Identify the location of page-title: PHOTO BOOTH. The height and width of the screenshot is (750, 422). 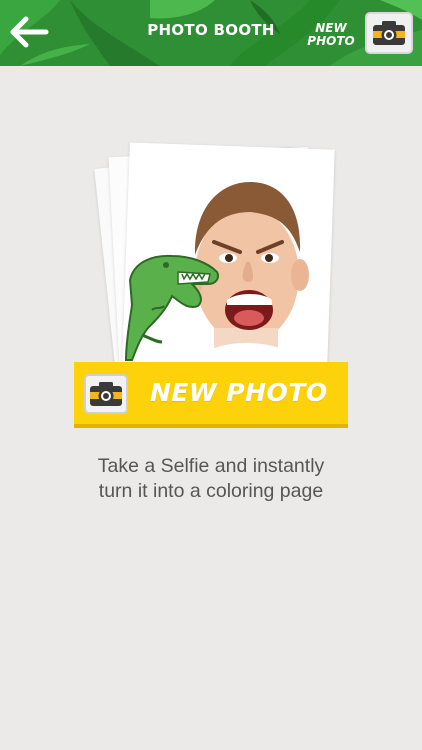
(211, 30).